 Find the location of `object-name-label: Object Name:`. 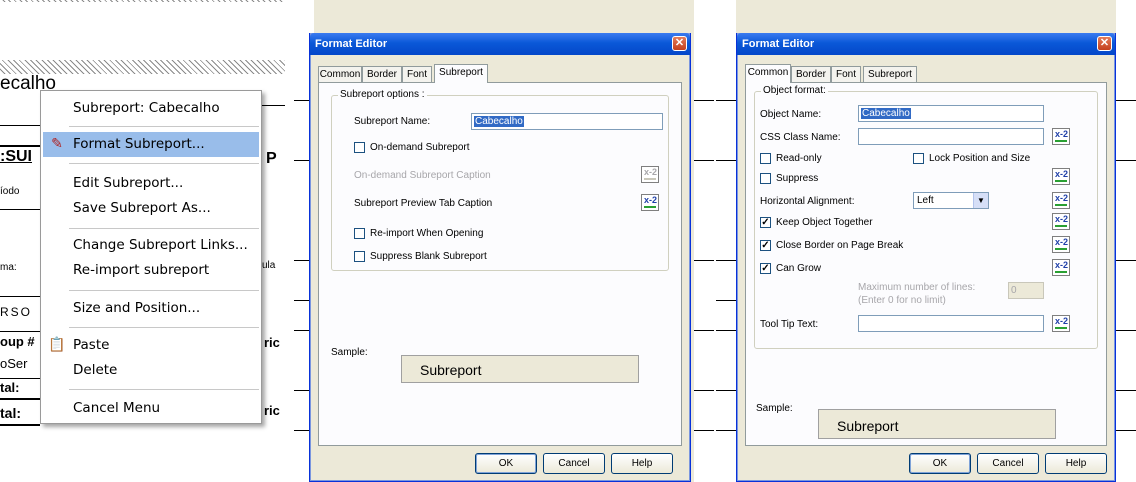

object-name-label: Object Name: is located at coordinates (791, 114).